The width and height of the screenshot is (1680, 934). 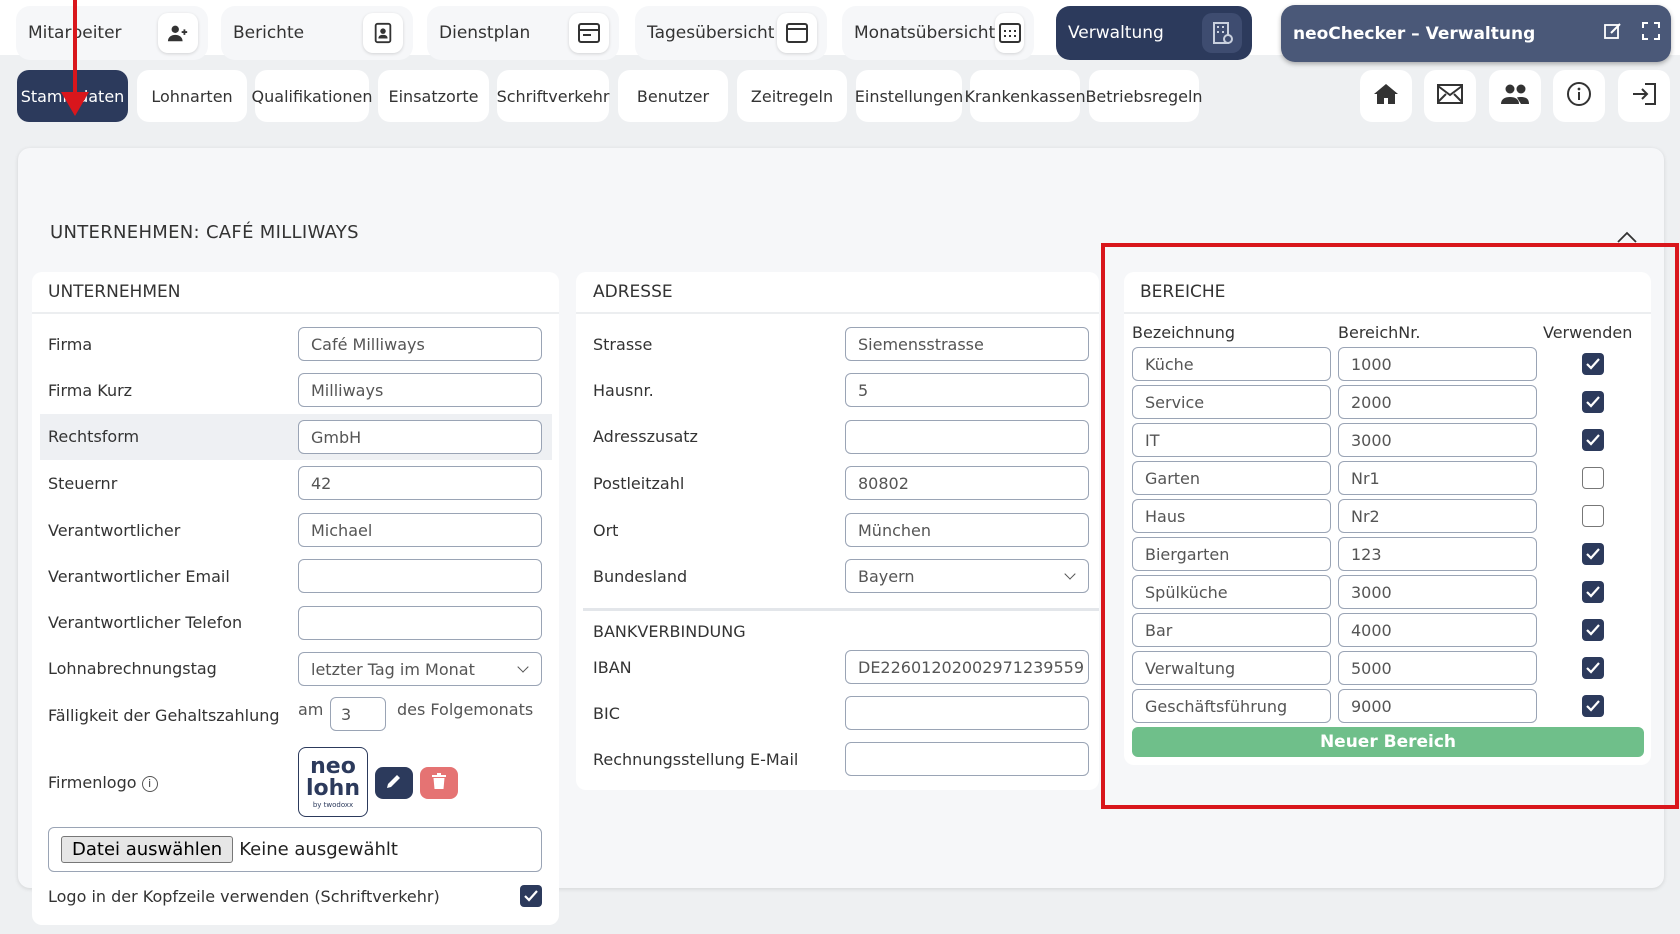 What do you see at coordinates (967, 667) in the screenshot?
I see `iban-input: DE22601202002971239559` at bounding box center [967, 667].